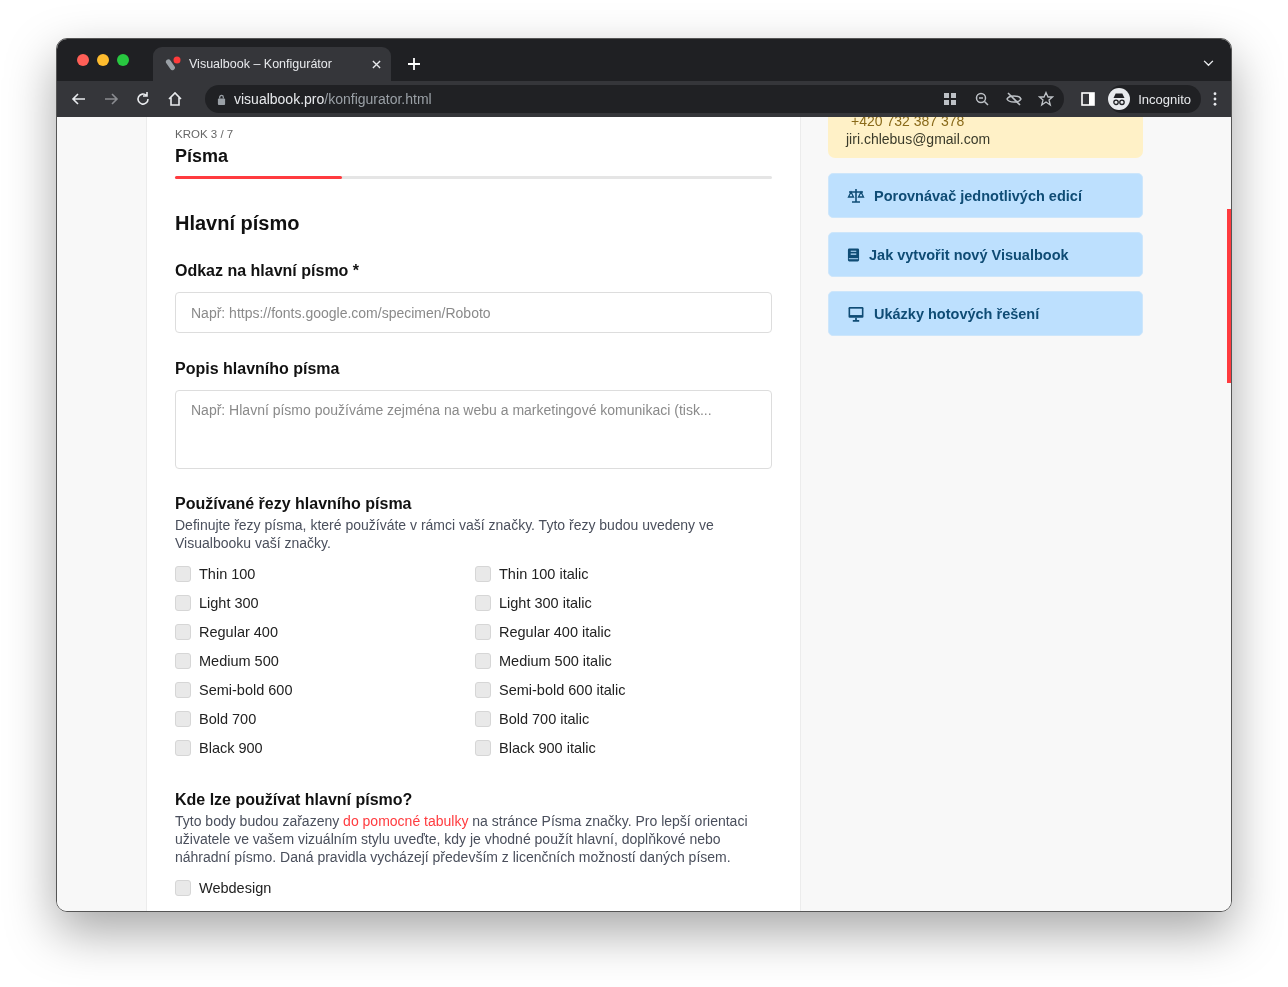 Image resolution: width=1288 pixels, height=987 pixels. I want to click on side-panel-icon, so click(1088, 99).